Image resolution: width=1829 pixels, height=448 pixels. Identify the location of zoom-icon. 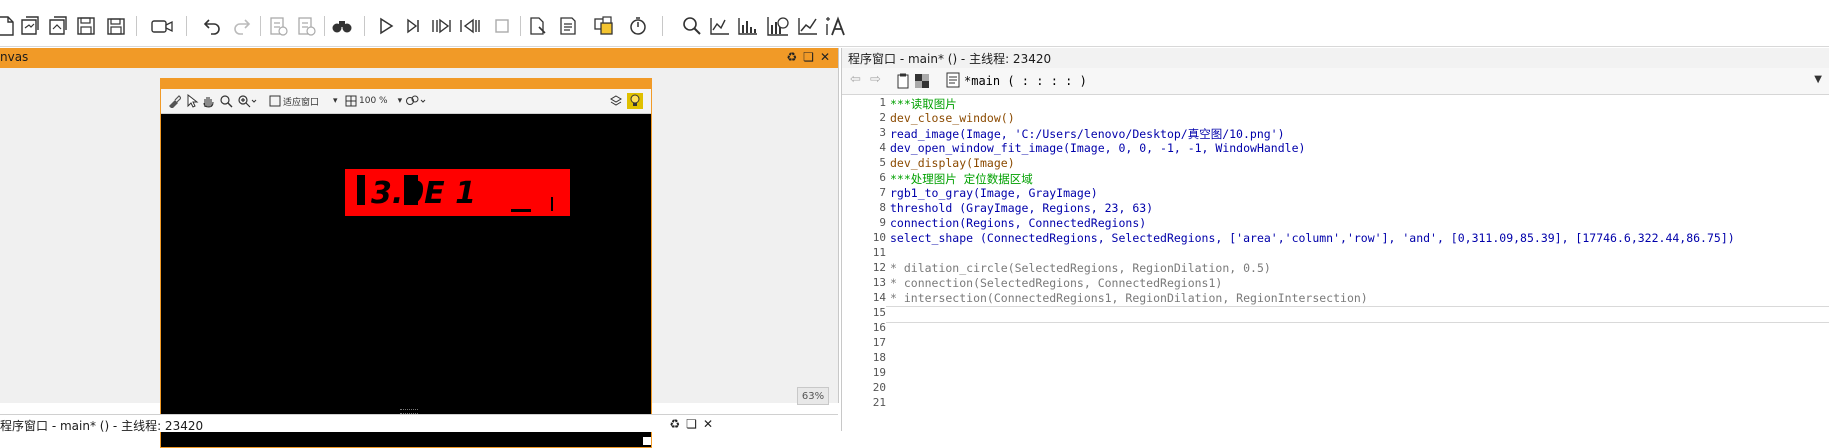
(692, 26).